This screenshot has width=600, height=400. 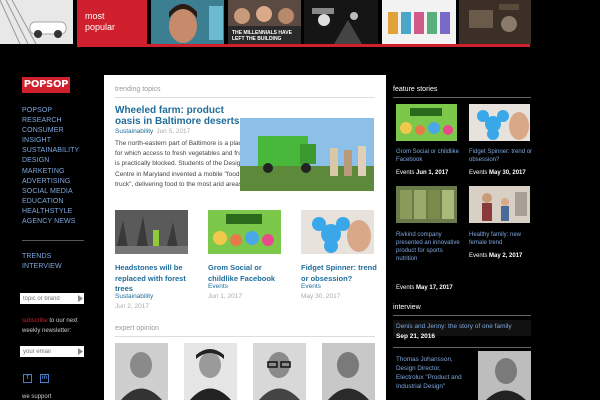 What do you see at coordinates (407, 307) in the screenshot?
I see `interview-heading: interview` at bounding box center [407, 307].